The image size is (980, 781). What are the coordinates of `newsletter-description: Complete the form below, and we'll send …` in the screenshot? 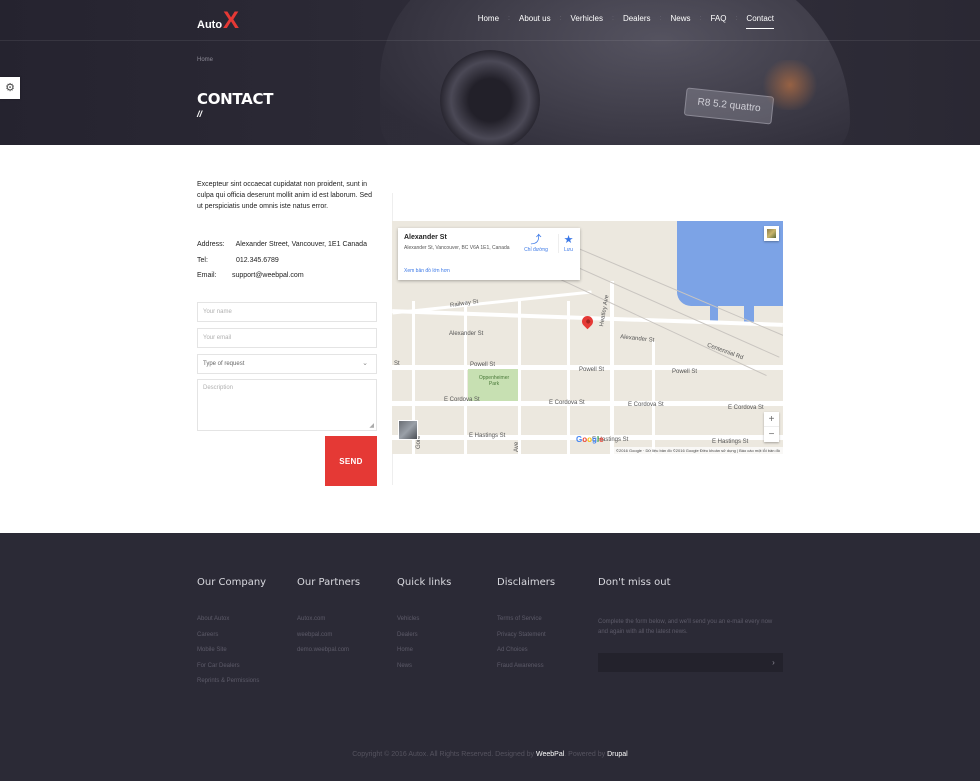 It's located at (685, 627).